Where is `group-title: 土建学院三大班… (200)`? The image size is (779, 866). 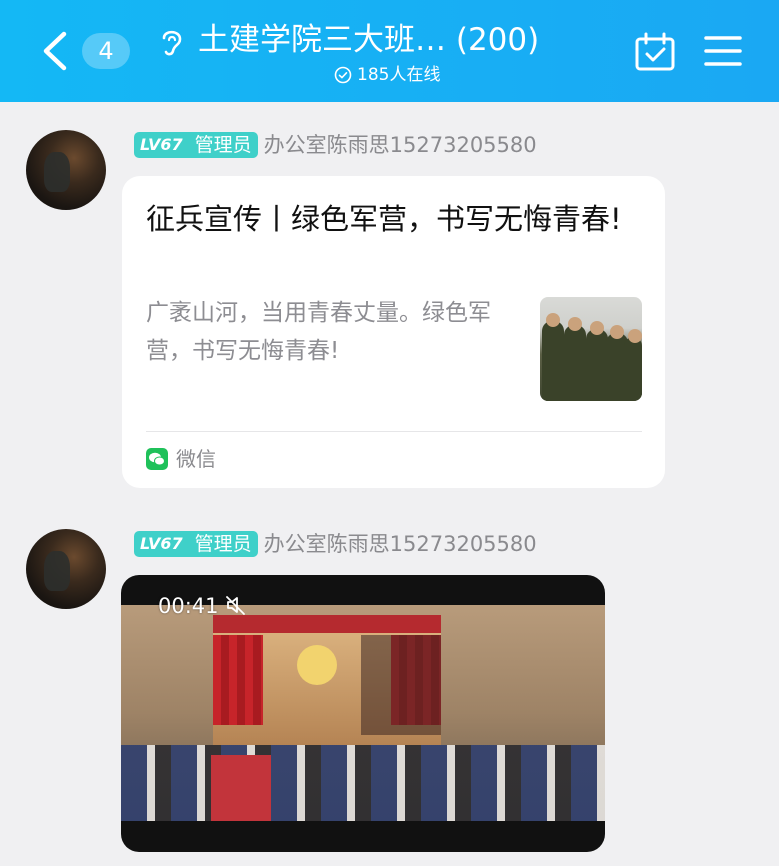
group-title: 土建学院三大班… (200) is located at coordinates (369, 40).